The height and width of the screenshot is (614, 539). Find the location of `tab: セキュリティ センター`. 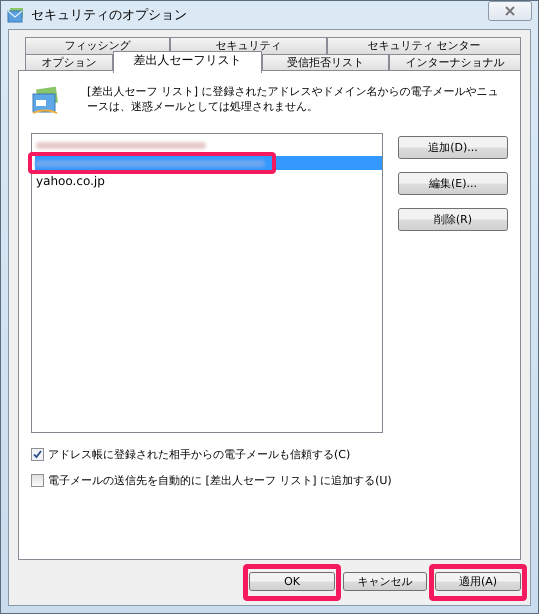

tab: セキュリティ センター is located at coordinates (424, 45).